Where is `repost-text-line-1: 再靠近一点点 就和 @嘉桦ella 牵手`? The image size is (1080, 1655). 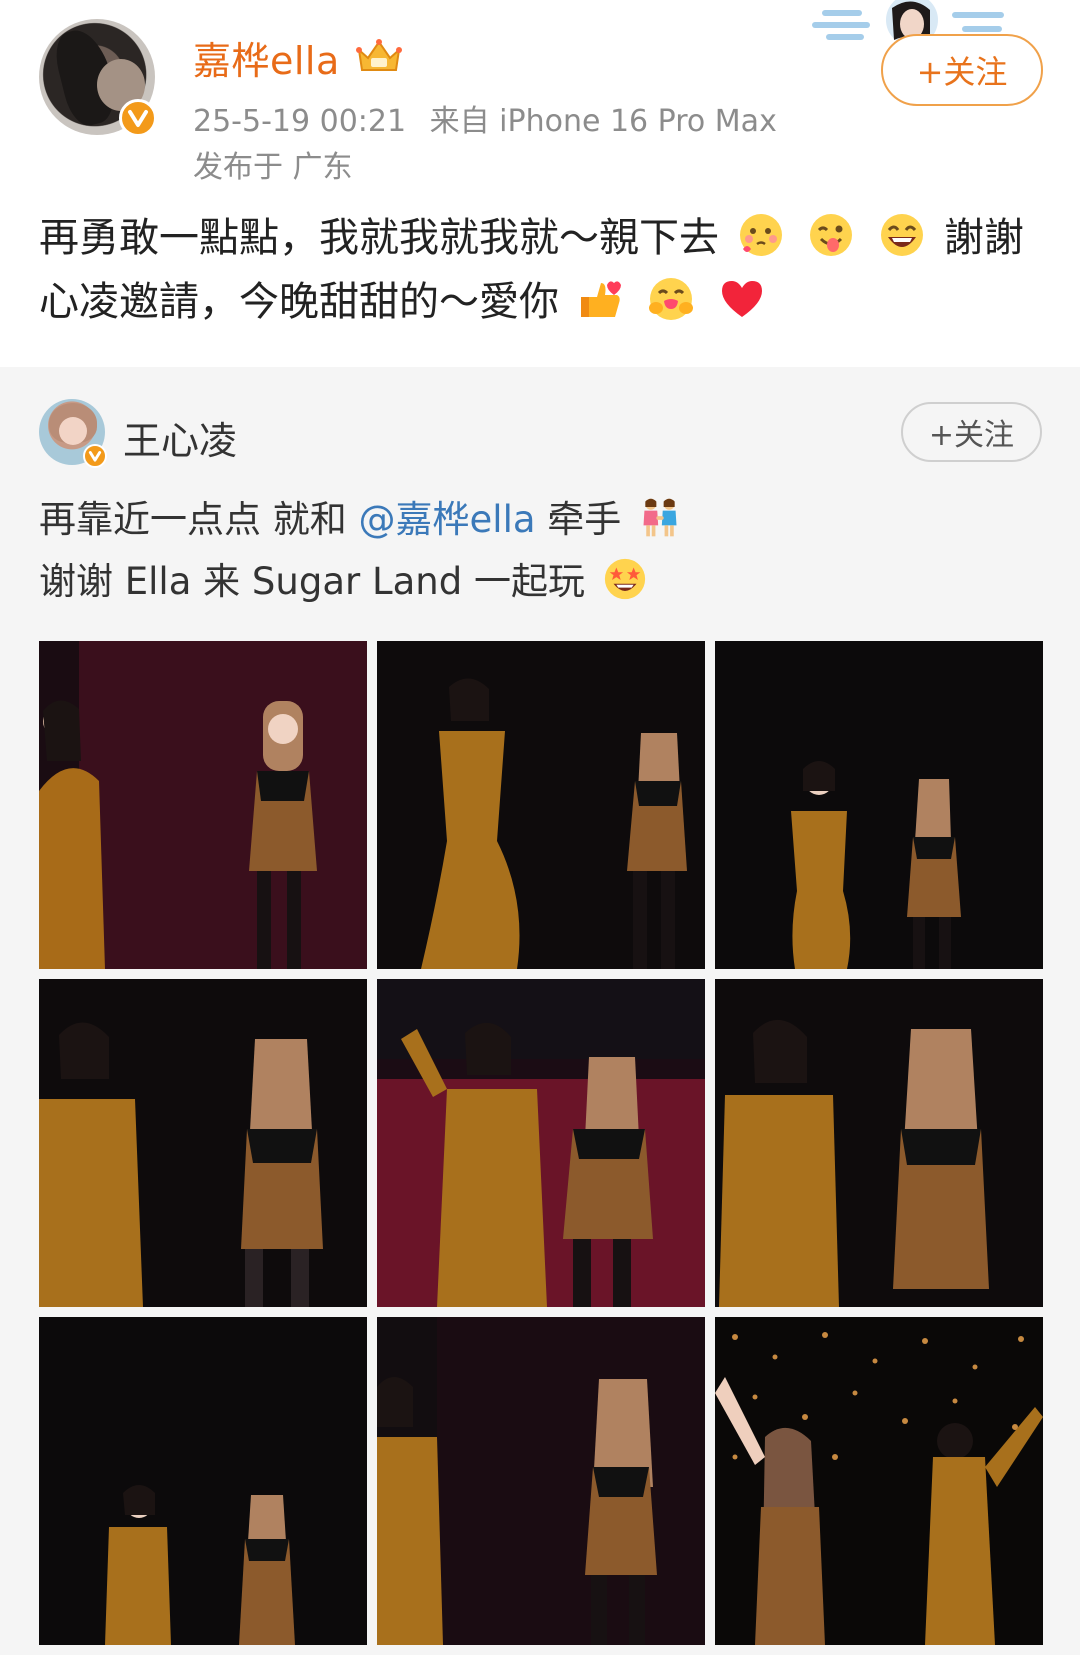
repost-text-line-1: 再靠近一点点 就和 @嘉桦ella 牵手 is located at coordinates (539, 520).